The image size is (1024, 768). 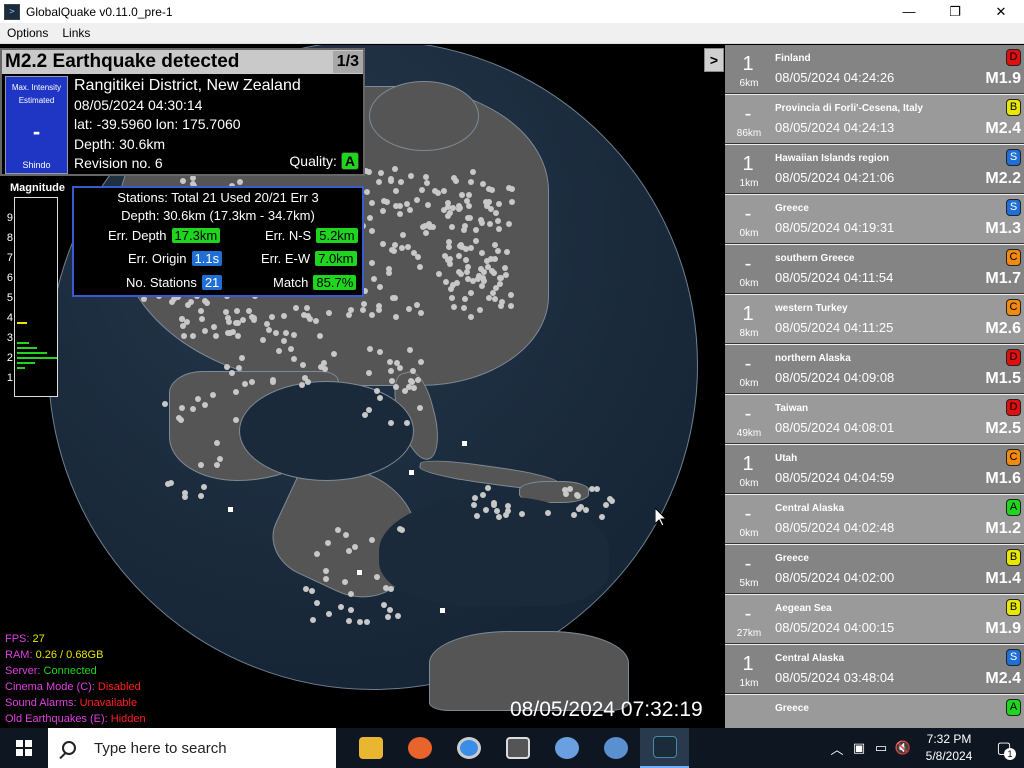 What do you see at coordinates (1001, 11) in the screenshot?
I see `close-button: ✕` at bounding box center [1001, 11].